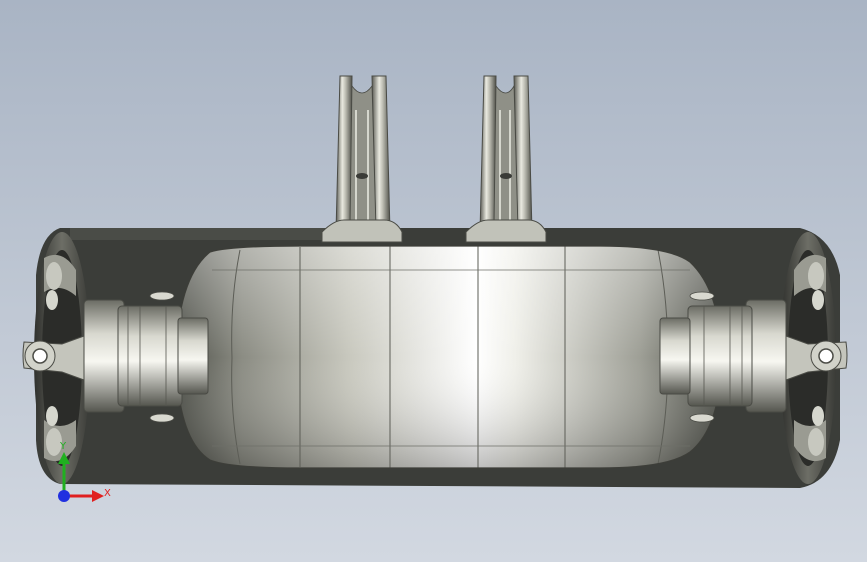 The image size is (867, 562). I want to click on shell-top-edge, so click(200, 234).